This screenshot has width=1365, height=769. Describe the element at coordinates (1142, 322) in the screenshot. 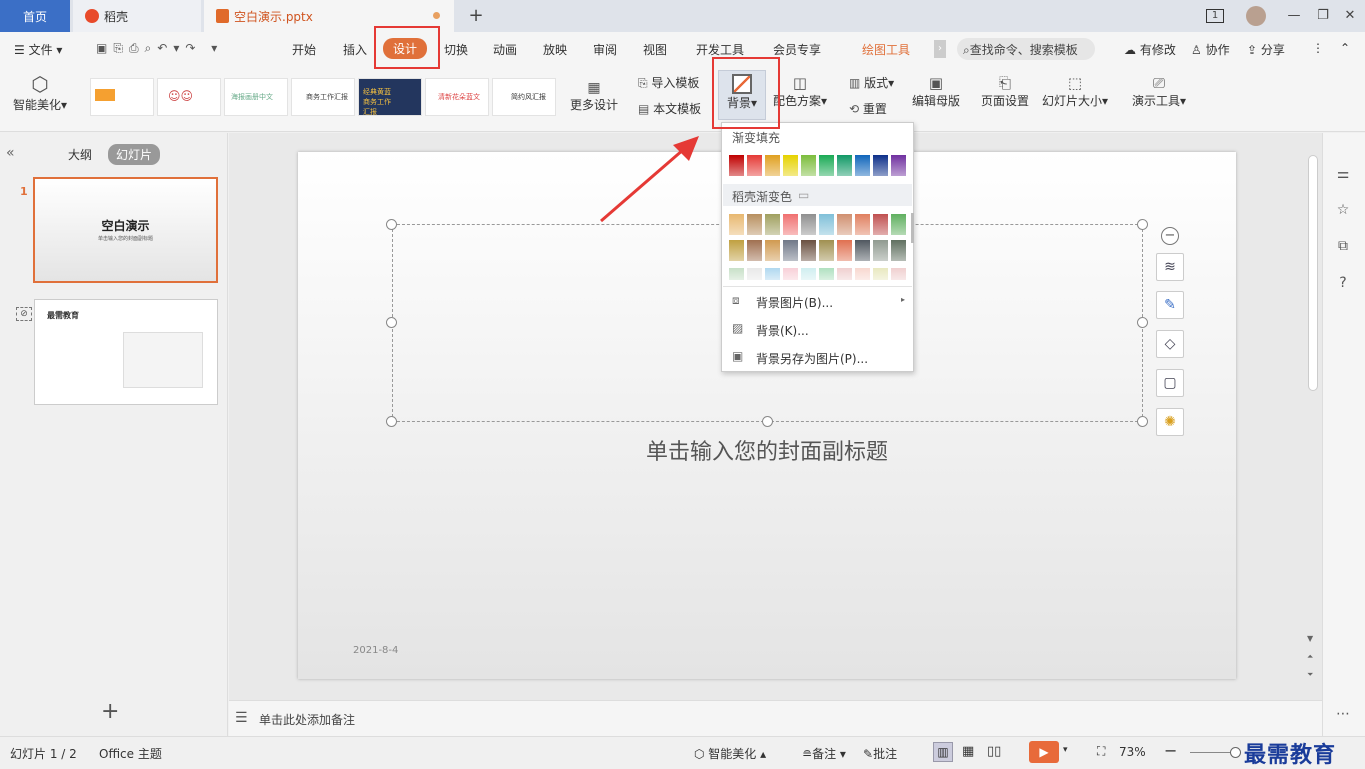

I see `resize-handle-mr` at that location.